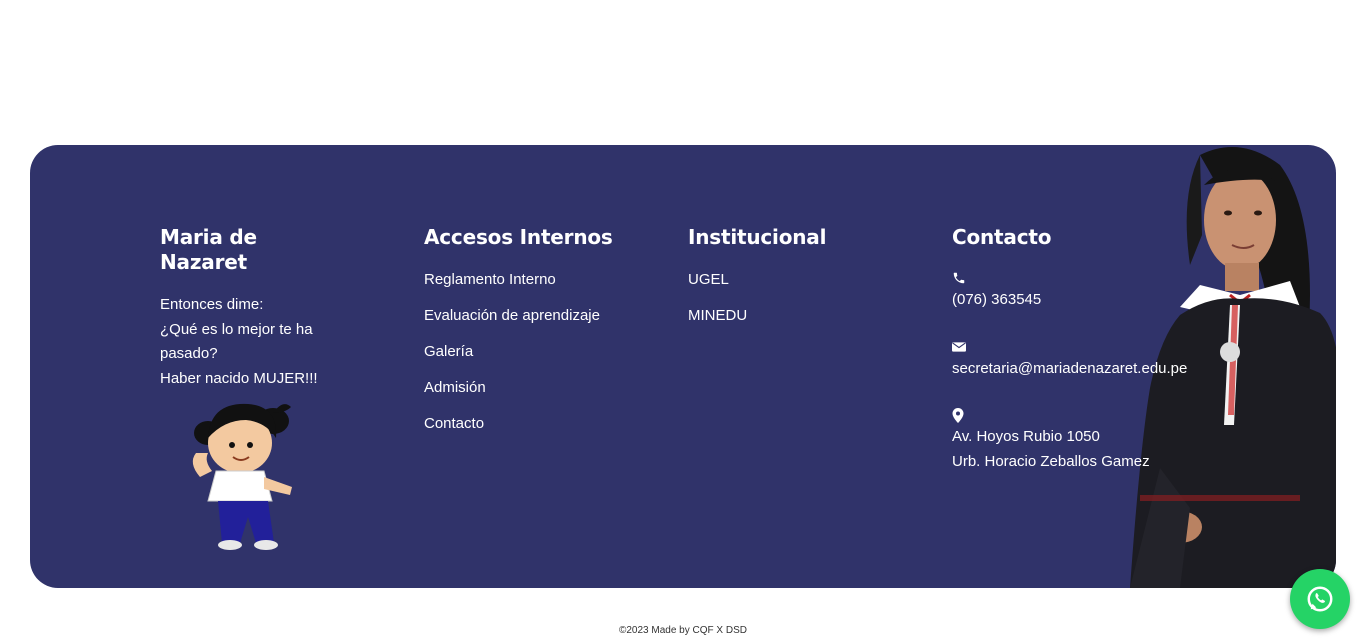 This screenshot has width=1366, height=643. I want to click on about-line: ¿Qué es lo mejor te ha, so click(236, 329).